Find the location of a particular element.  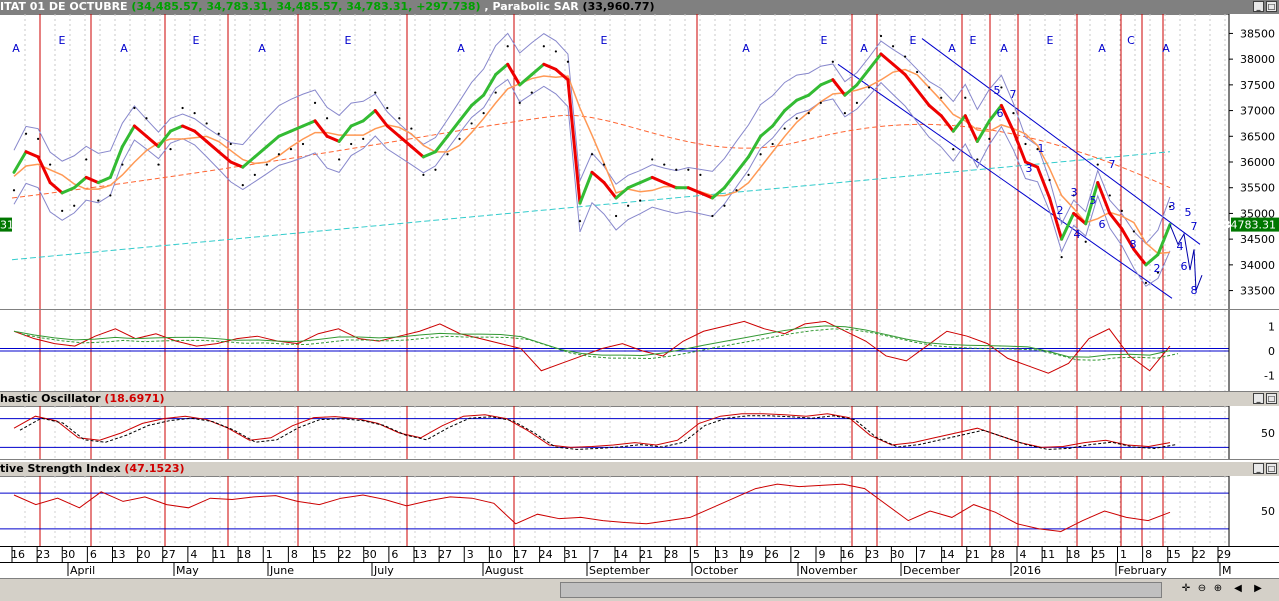

arrow-right-icon: ▶ is located at coordinates (1258, 589).